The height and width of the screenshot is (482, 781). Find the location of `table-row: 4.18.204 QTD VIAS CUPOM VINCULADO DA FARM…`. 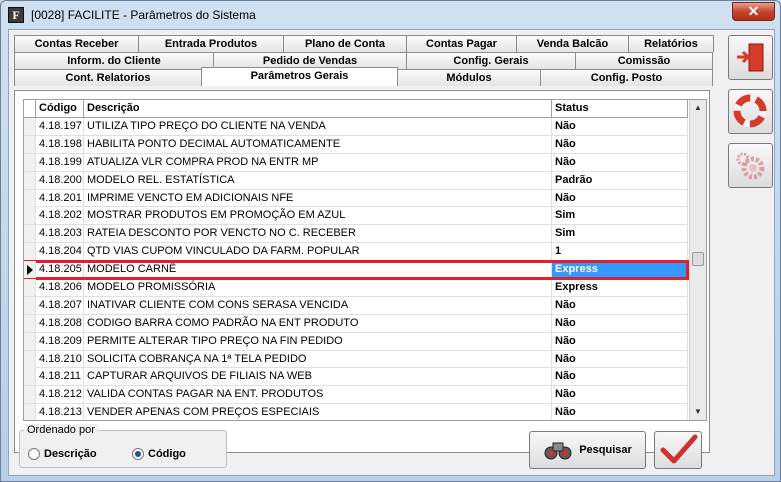

table-row: 4.18.204 QTD VIAS CUPOM VINCULADO DA FARM… is located at coordinates (356, 252).